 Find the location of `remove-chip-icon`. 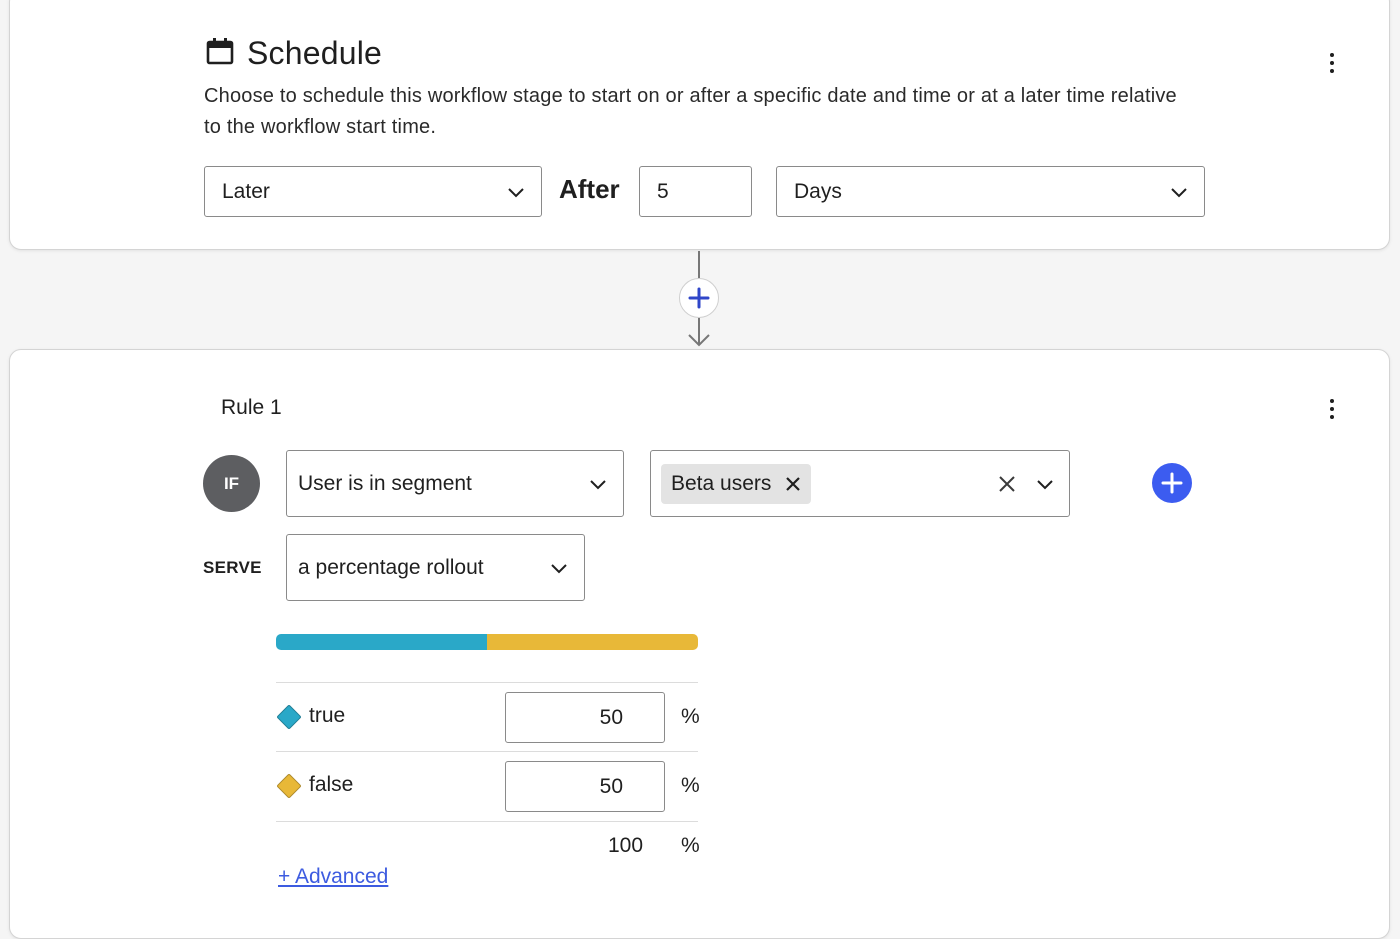

remove-chip-icon is located at coordinates (793, 484).